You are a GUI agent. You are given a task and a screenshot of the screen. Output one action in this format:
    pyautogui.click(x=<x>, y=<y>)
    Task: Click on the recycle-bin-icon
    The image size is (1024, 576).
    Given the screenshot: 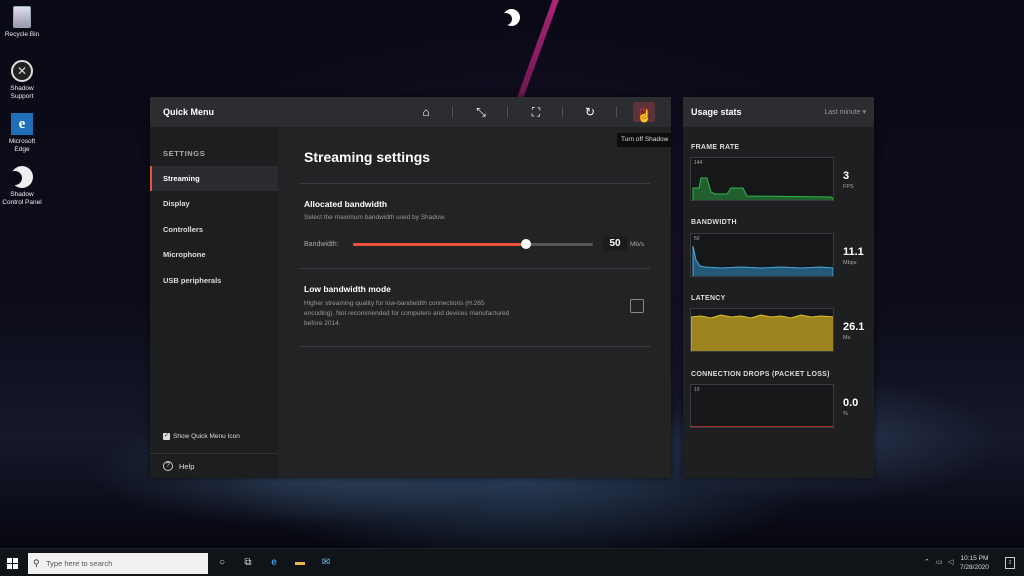 What is the action you would take?
    pyautogui.click(x=22, y=17)
    